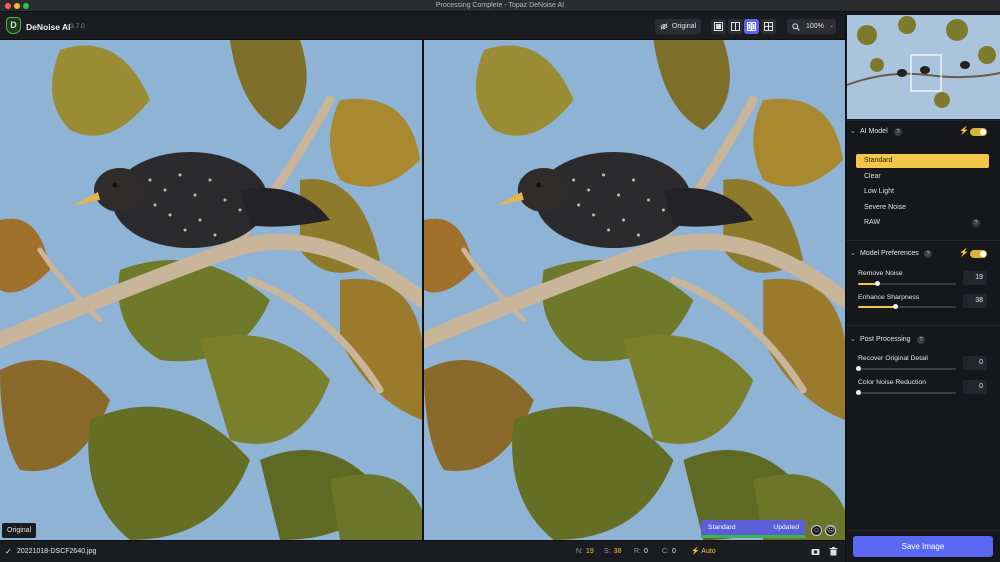 The width and height of the screenshot is (1000, 562). What do you see at coordinates (669, 551) in the screenshot?
I see `color-stat: C: 0` at bounding box center [669, 551].